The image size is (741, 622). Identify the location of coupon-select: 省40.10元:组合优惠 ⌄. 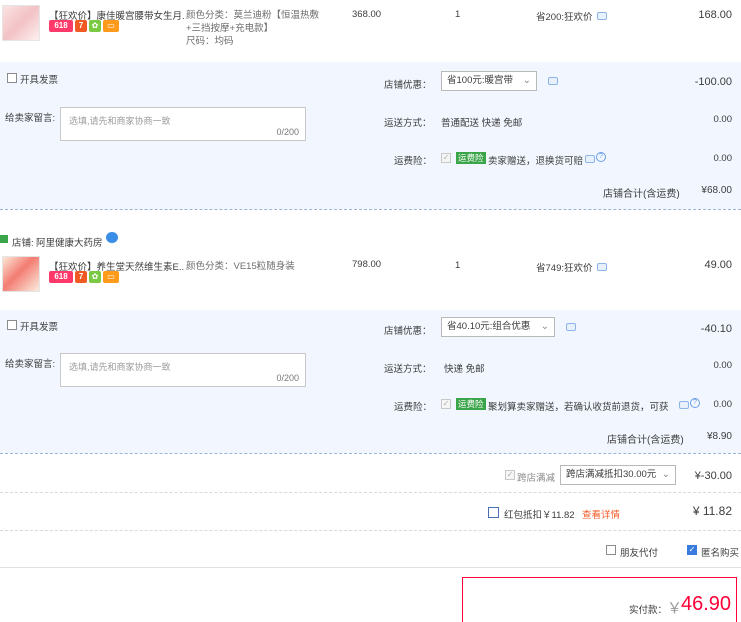
(498, 327).